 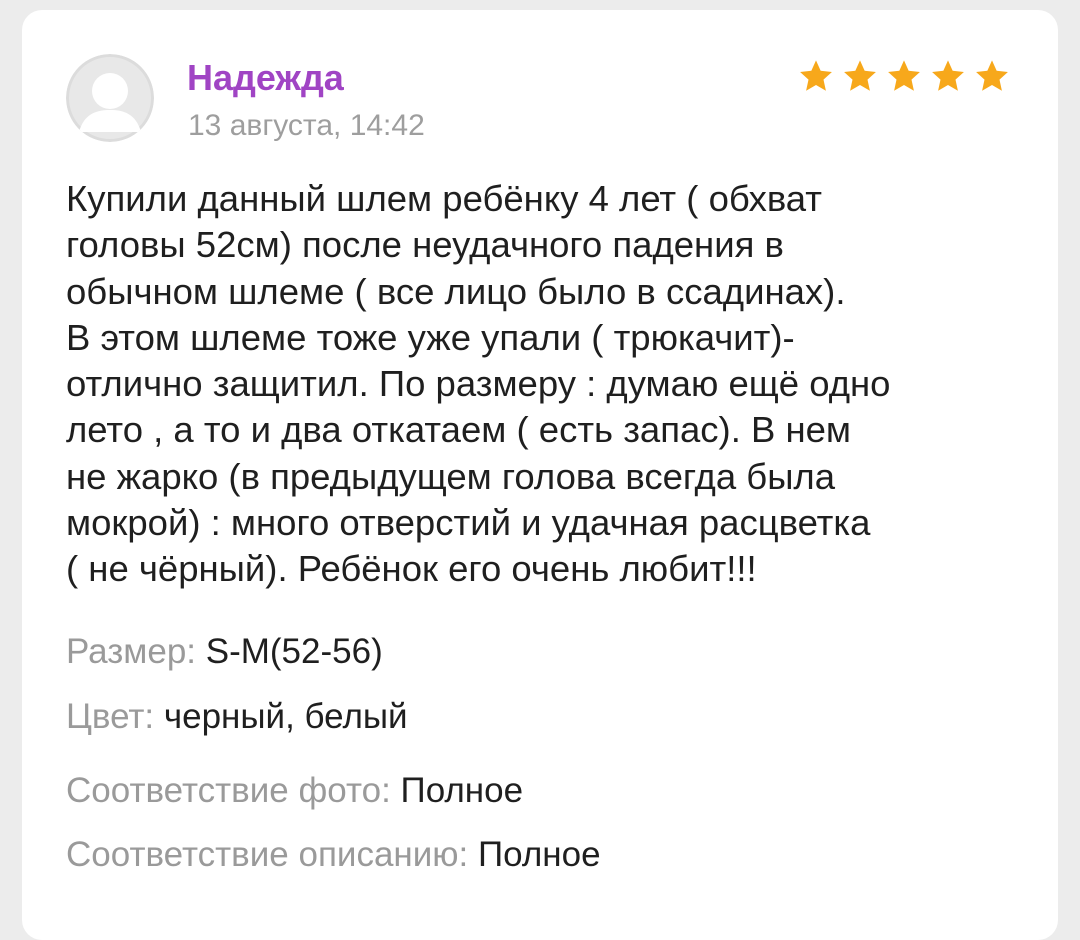 I want to click on star-rating, so click(x=904, y=76).